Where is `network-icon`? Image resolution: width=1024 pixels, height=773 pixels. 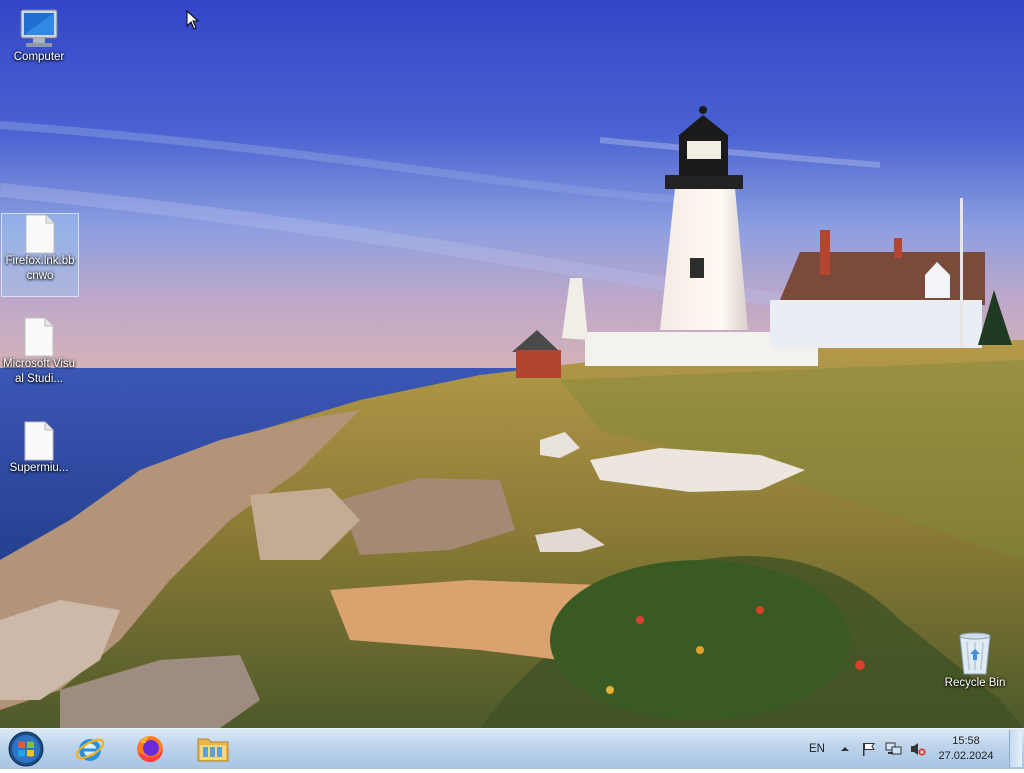 network-icon is located at coordinates (893, 748).